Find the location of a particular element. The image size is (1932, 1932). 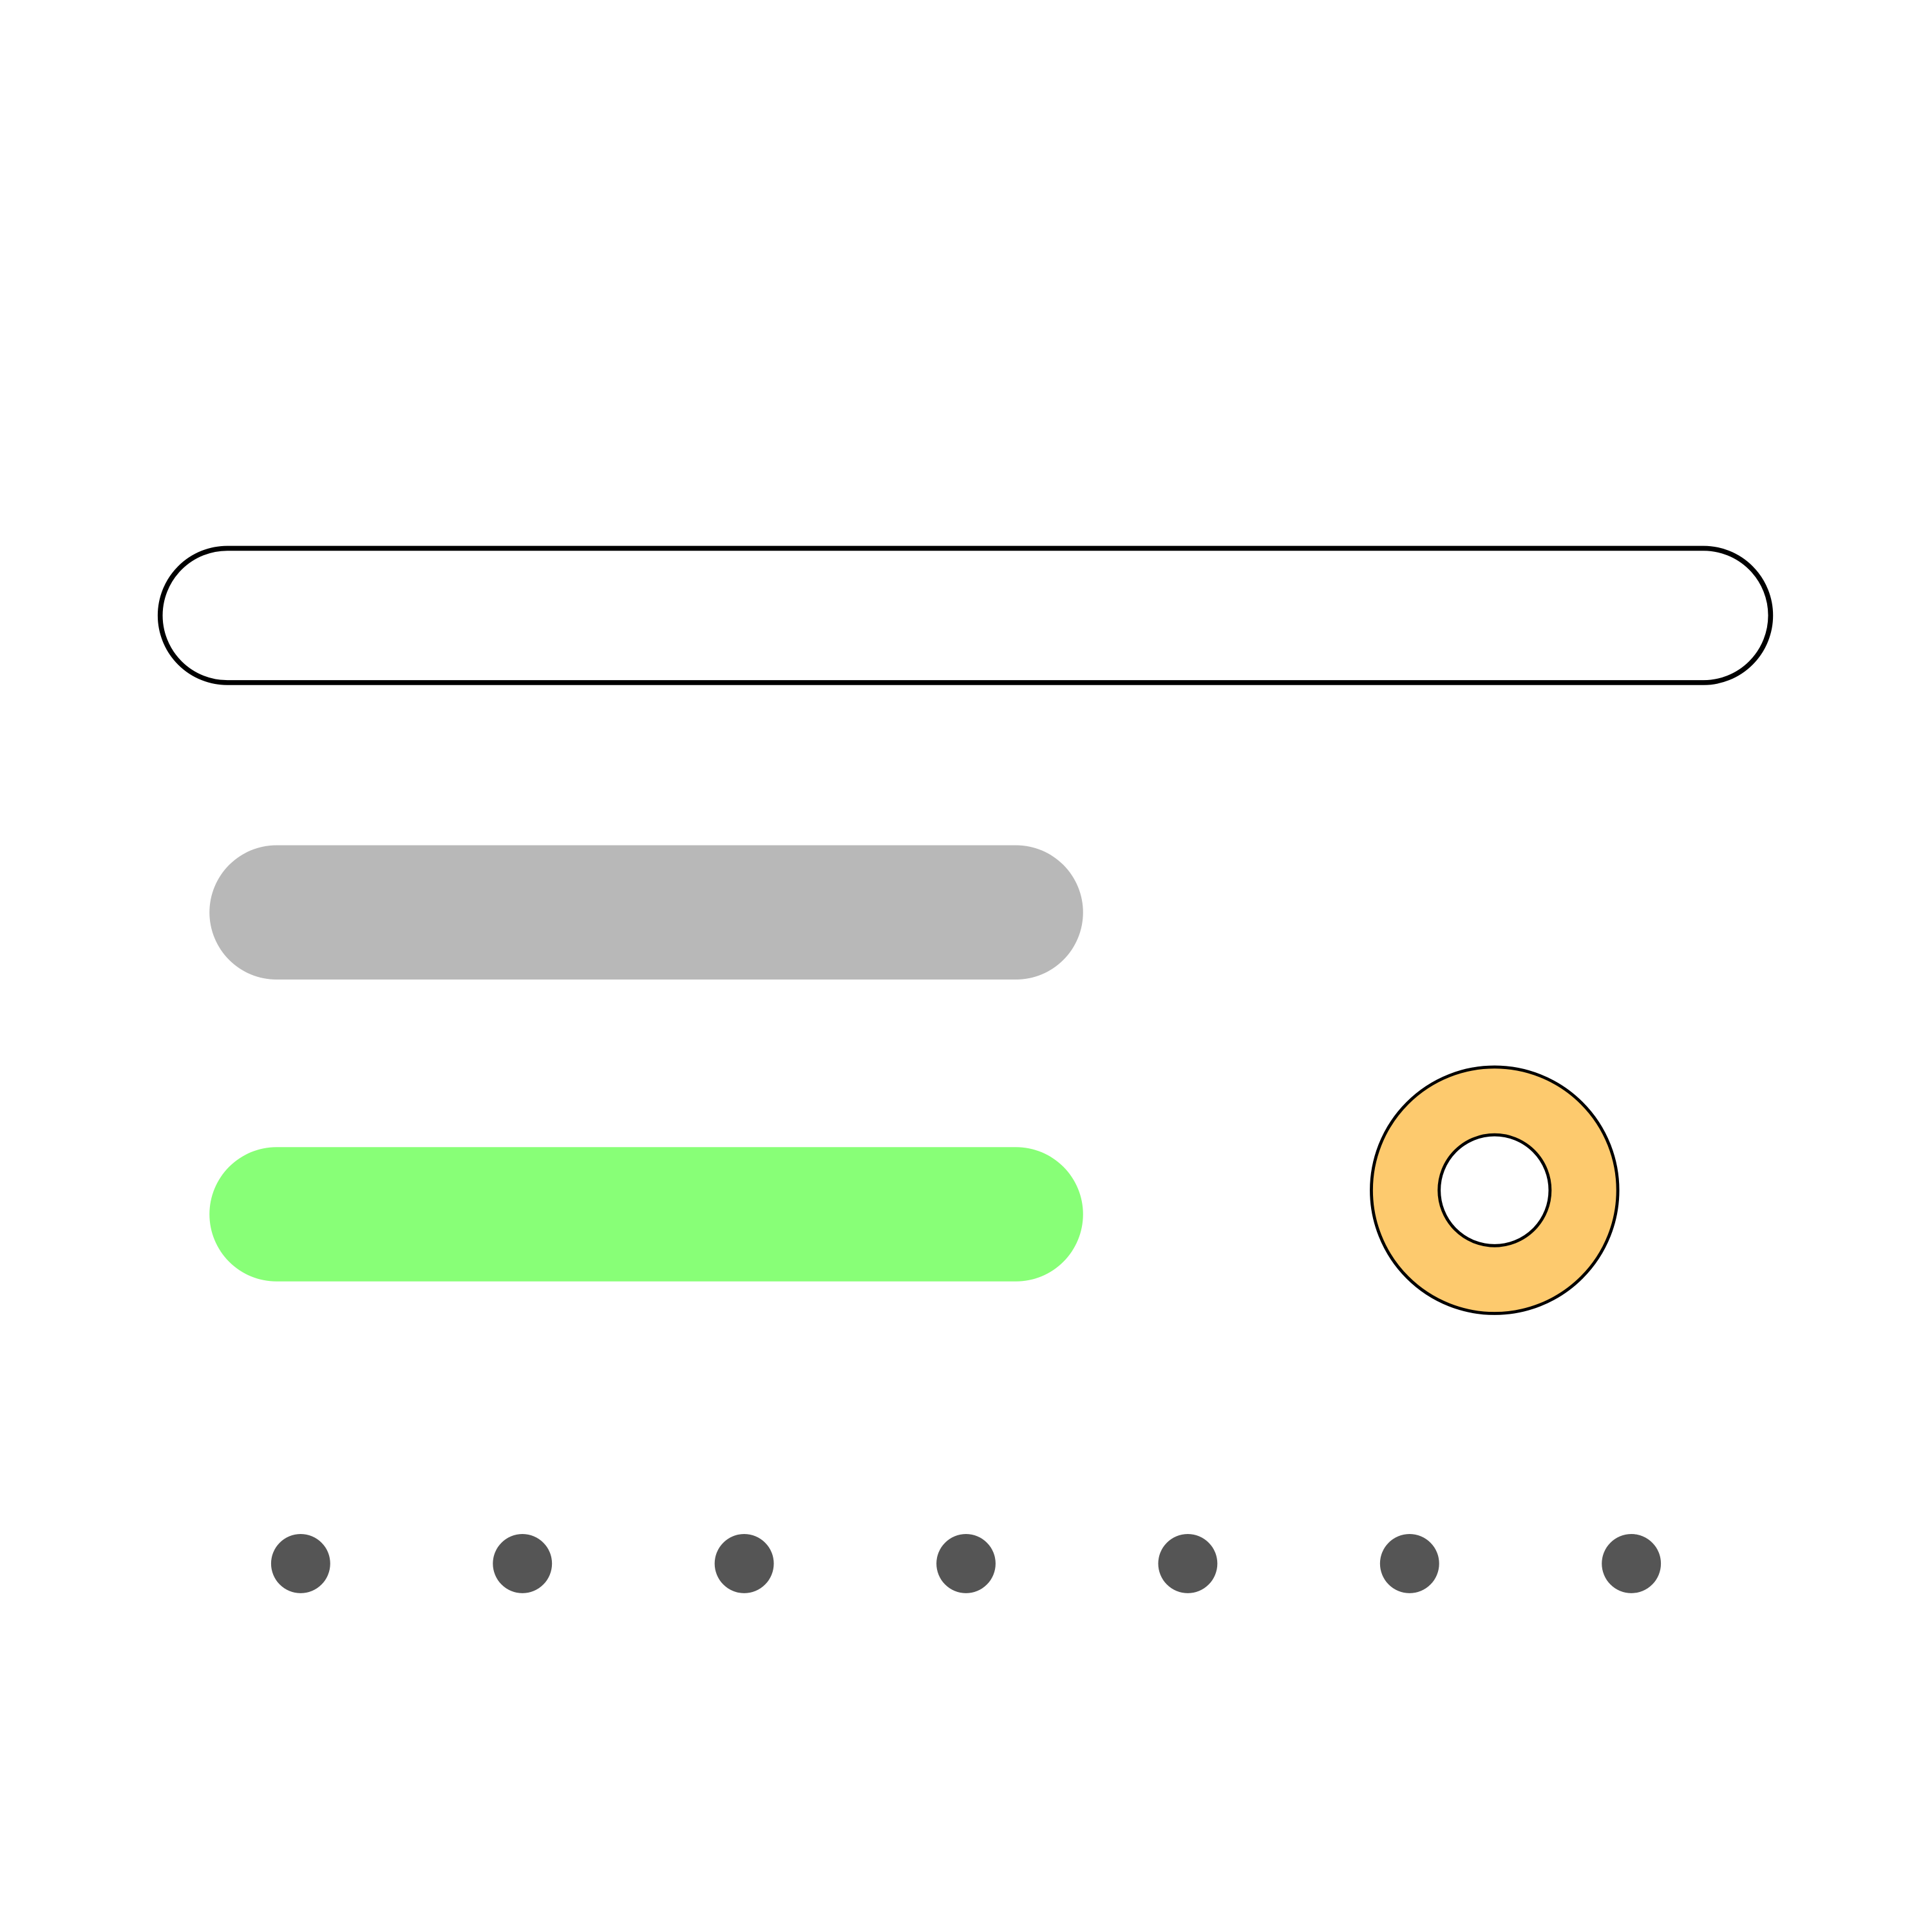

green-pill-bar is located at coordinates (646, 1214).